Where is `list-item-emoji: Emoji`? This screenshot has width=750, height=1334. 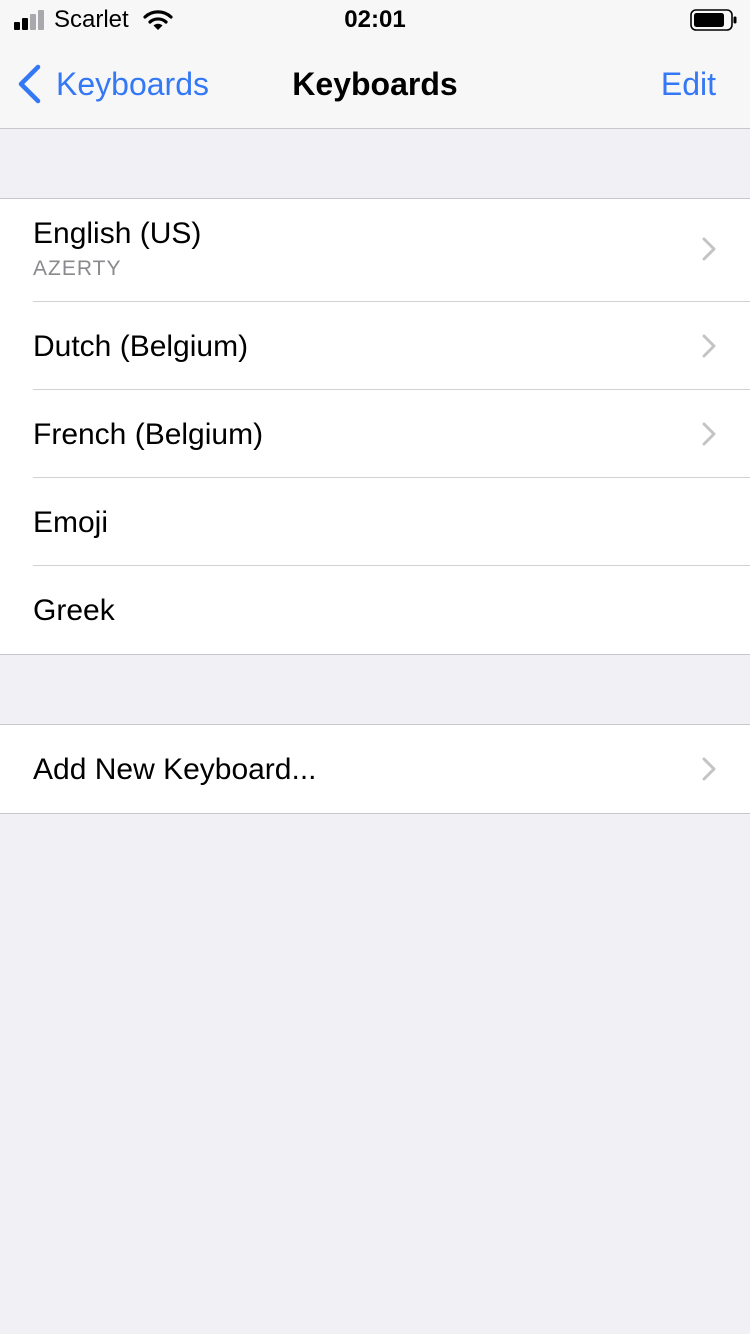
list-item-emoji: Emoji is located at coordinates (375, 522).